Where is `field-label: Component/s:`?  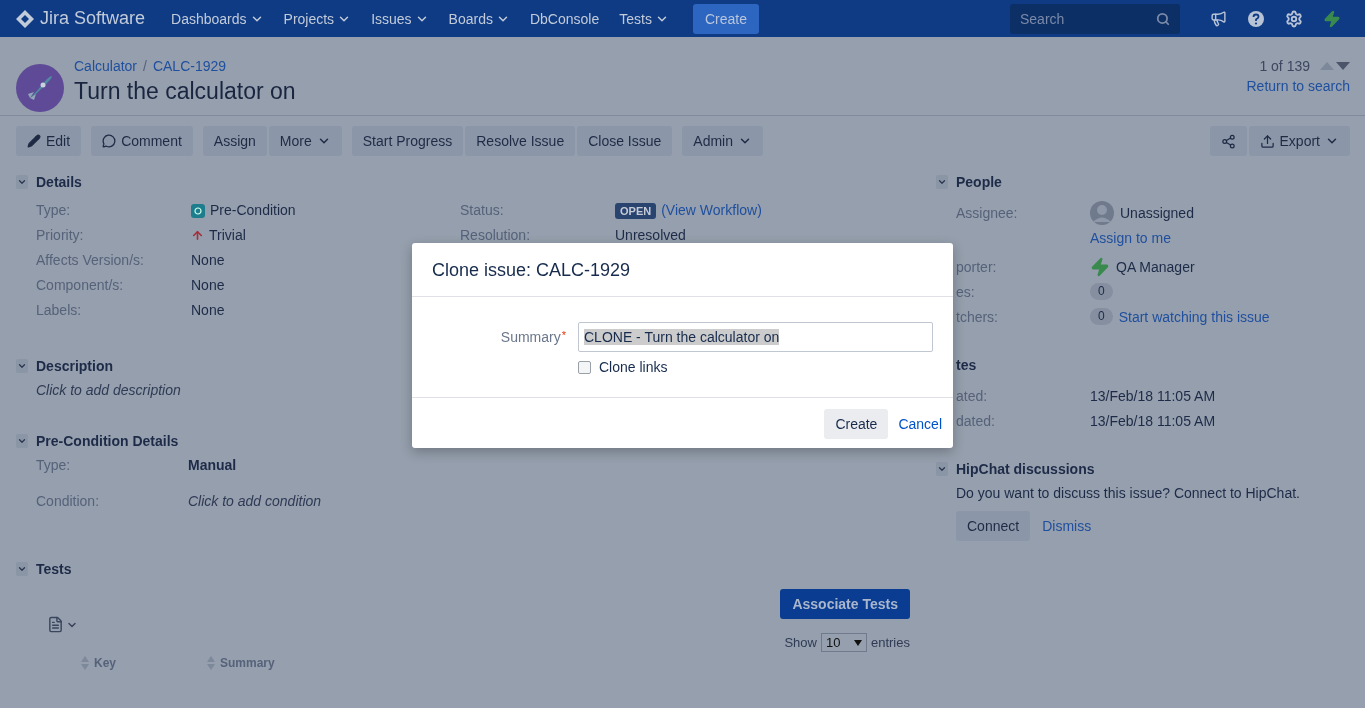 field-label: Component/s: is located at coordinates (80, 285).